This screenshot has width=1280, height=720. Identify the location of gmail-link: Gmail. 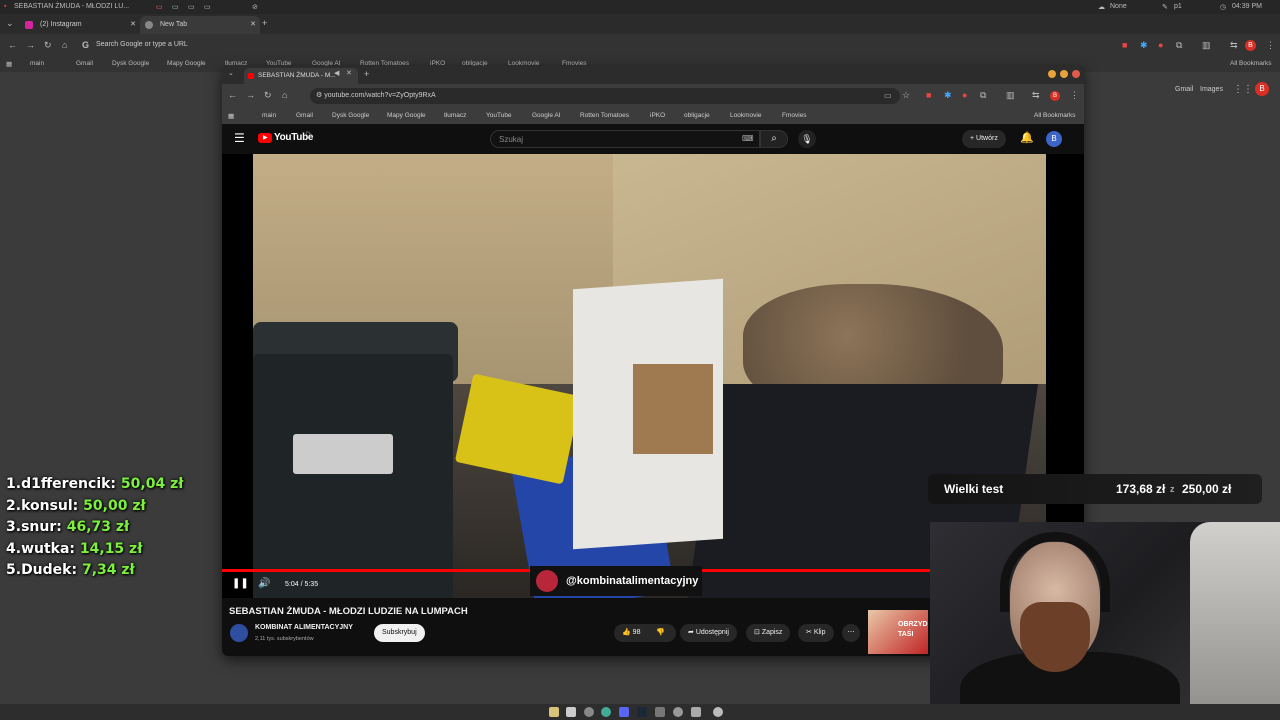
(1184, 89).